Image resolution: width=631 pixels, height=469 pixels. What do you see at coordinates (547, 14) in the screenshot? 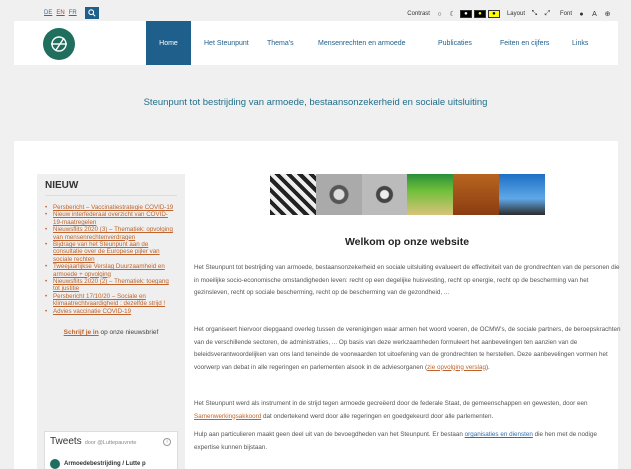
I see `expand-icon: ⤢` at bounding box center [547, 14].